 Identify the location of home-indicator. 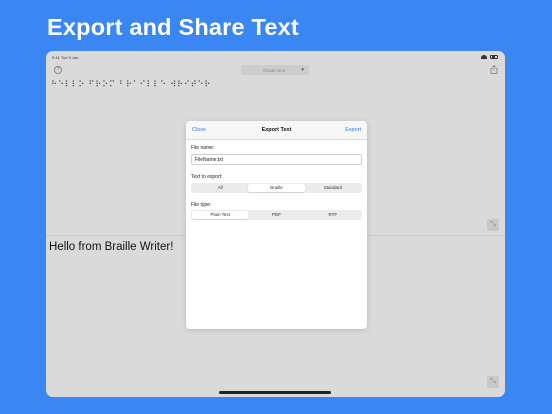
(275, 392).